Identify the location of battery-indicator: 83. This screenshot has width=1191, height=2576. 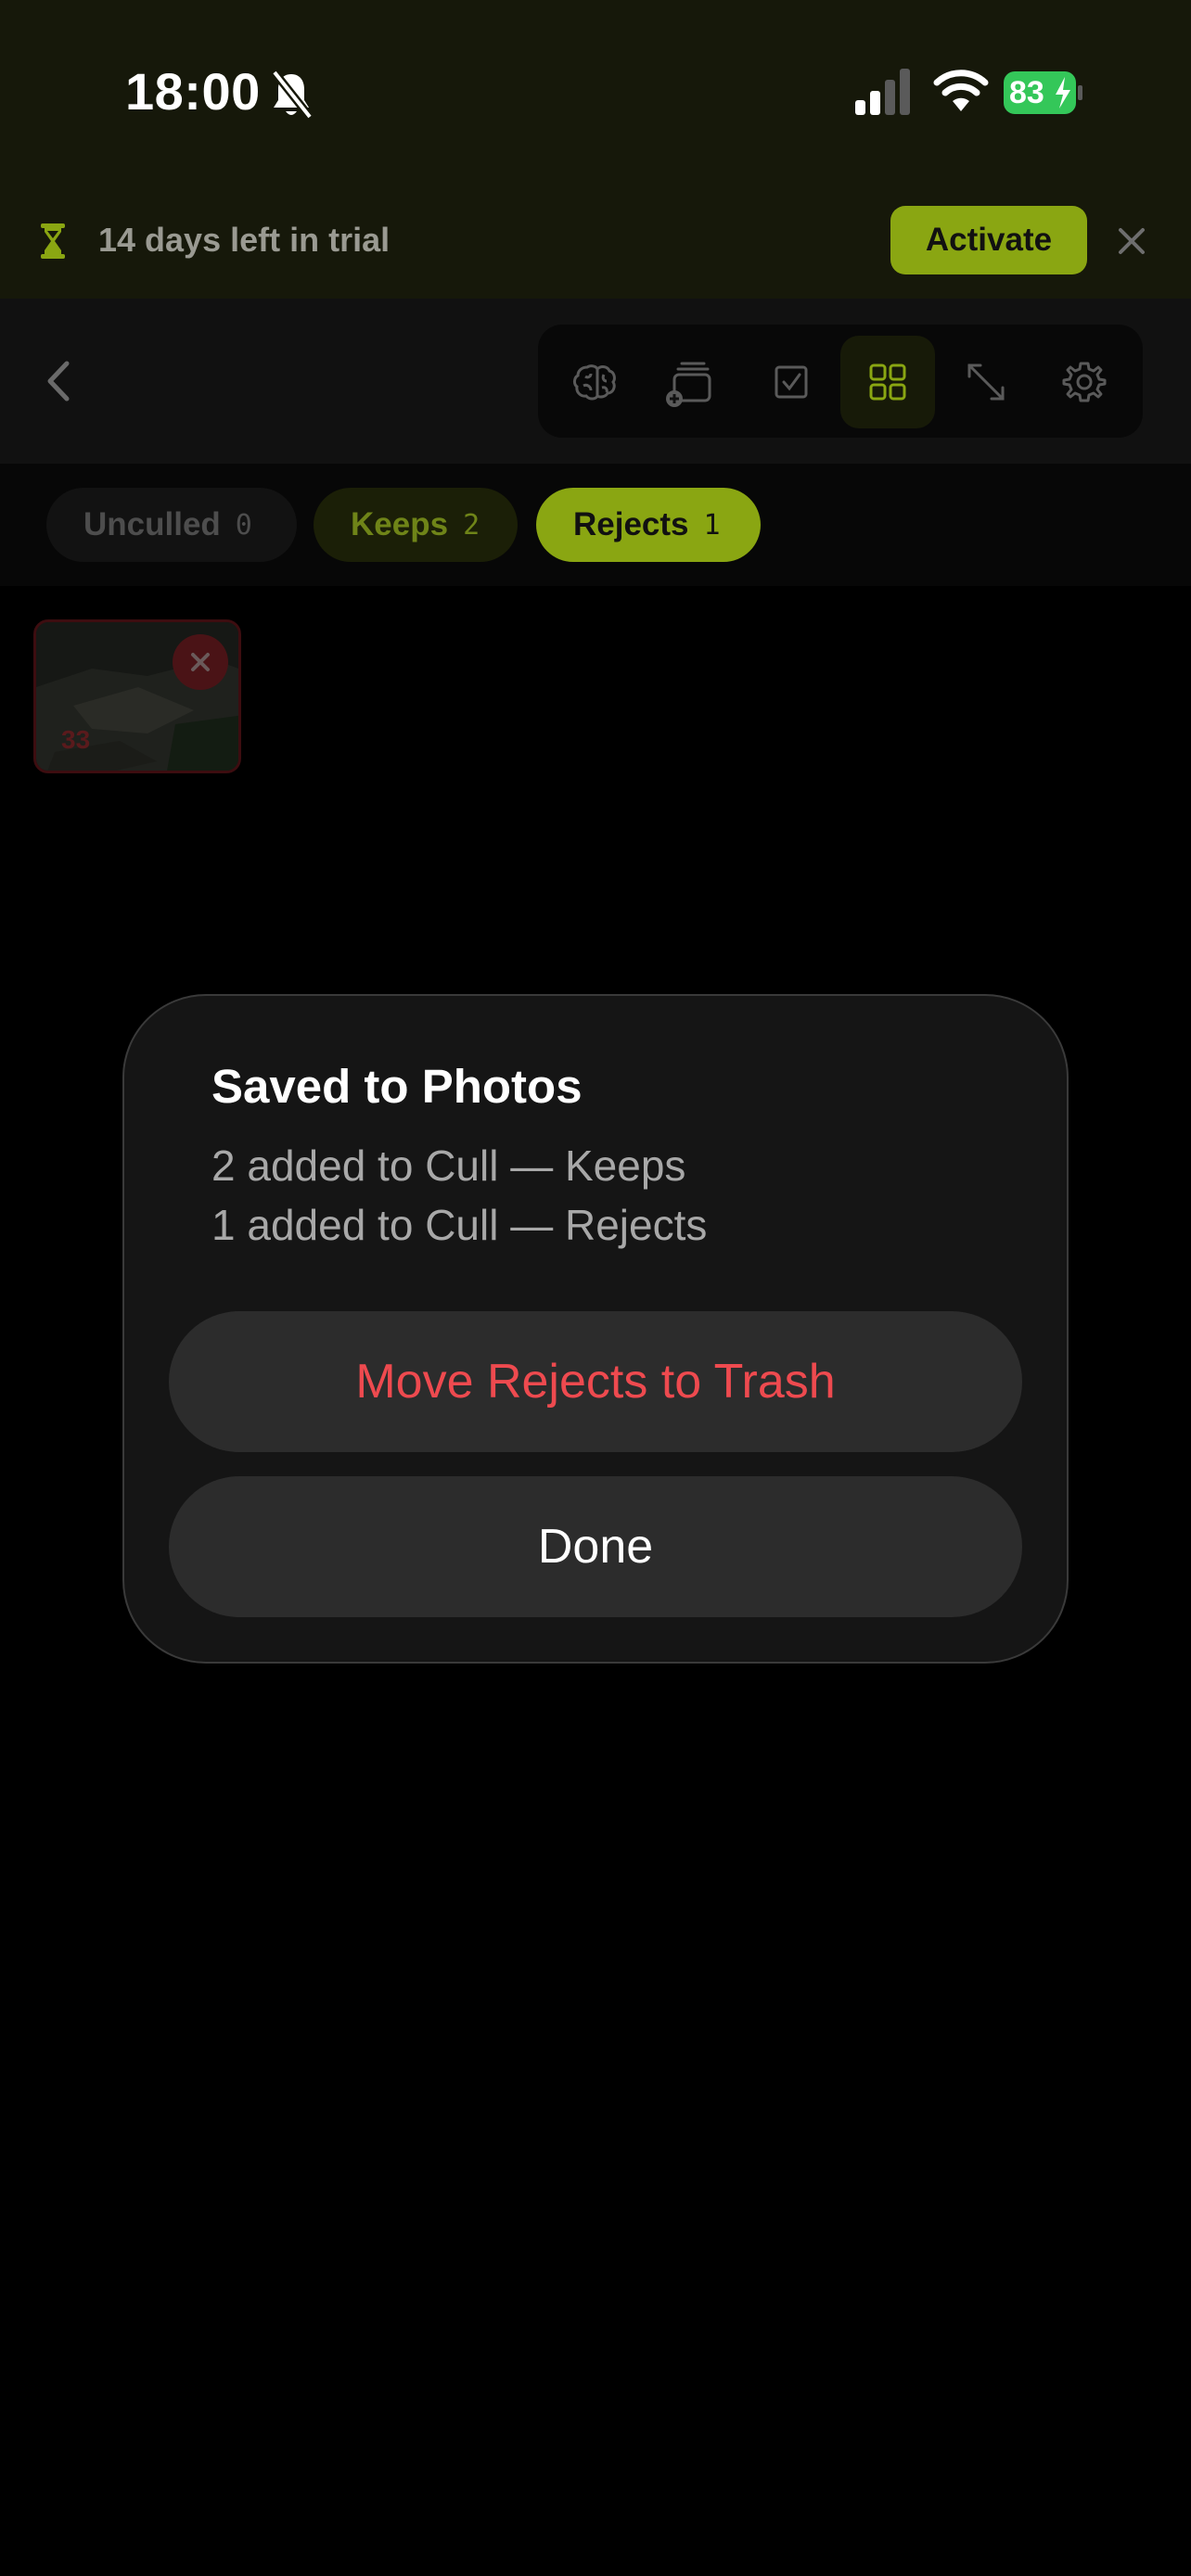
(1043, 92).